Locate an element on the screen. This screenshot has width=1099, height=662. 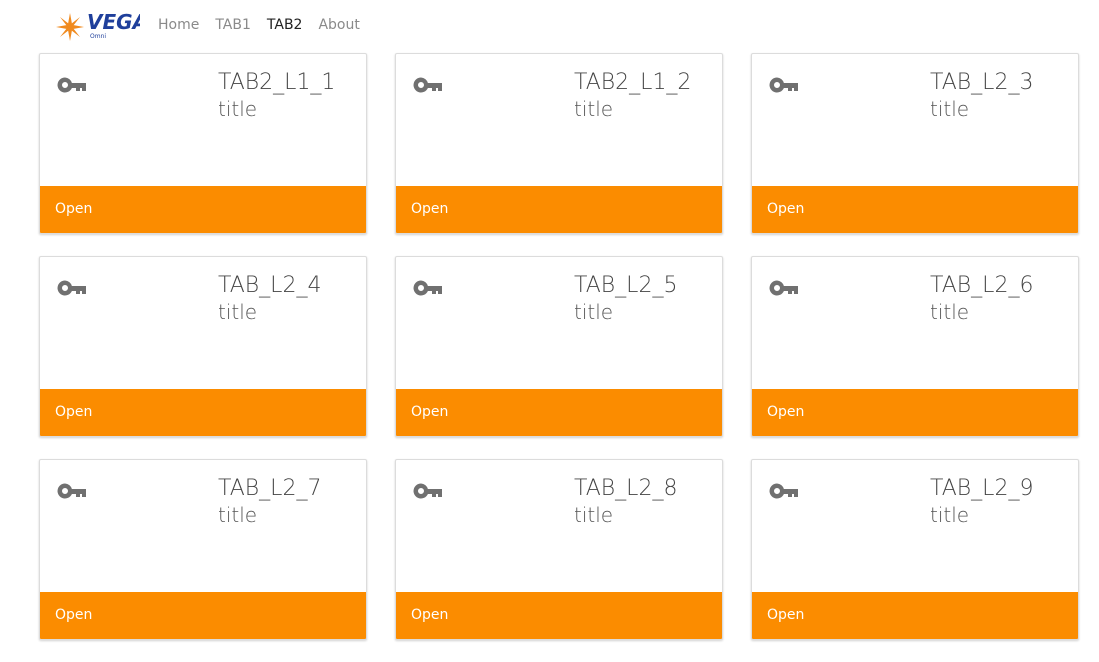
vega-omni-logo: VEGA Omni is located at coordinates (98, 26).